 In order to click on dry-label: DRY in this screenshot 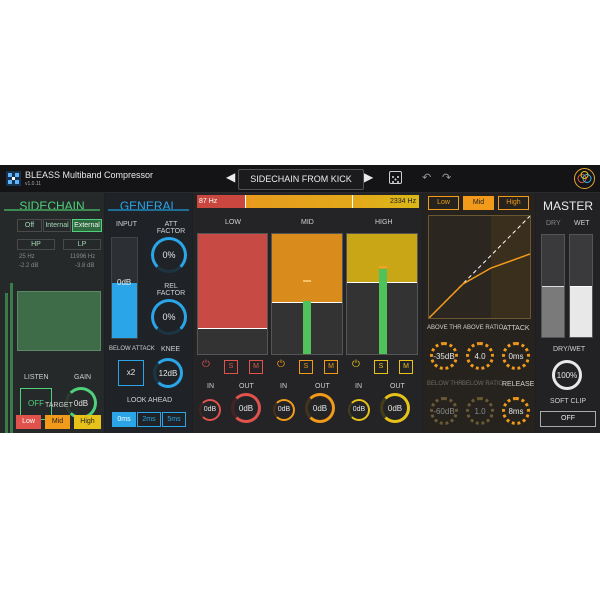, I will do `click(553, 223)`.